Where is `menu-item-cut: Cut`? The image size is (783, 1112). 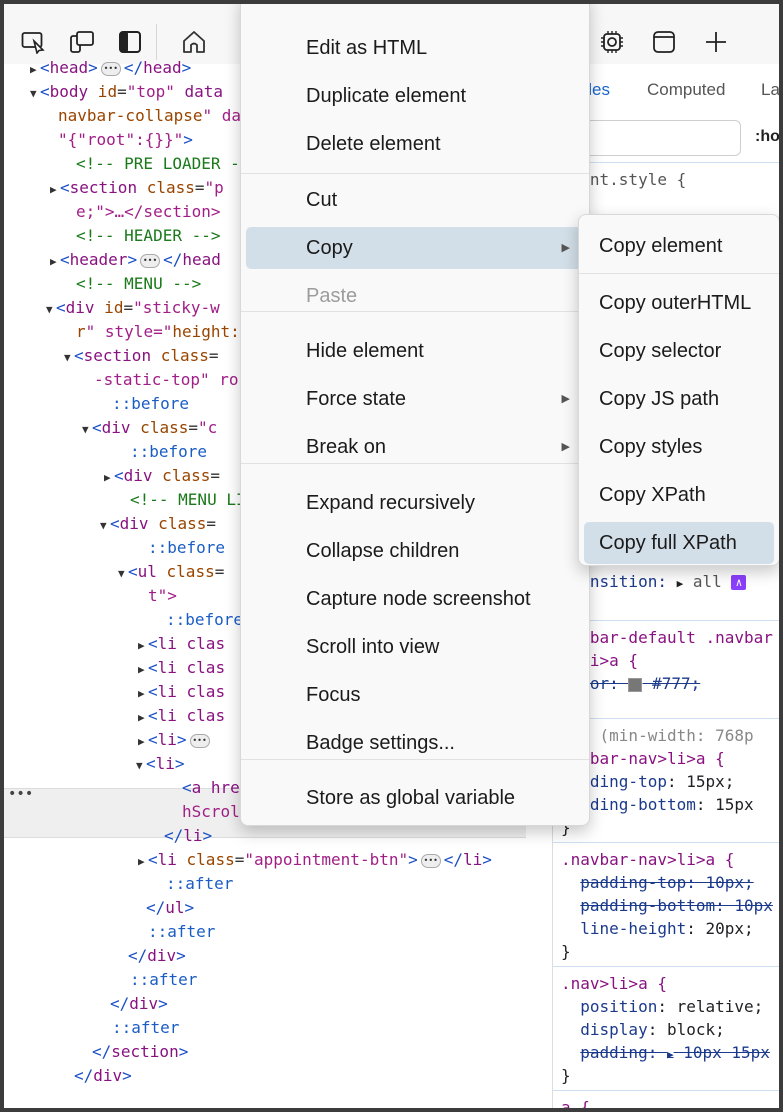 menu-item-cut: Cut is located at coordinates (415, 200).